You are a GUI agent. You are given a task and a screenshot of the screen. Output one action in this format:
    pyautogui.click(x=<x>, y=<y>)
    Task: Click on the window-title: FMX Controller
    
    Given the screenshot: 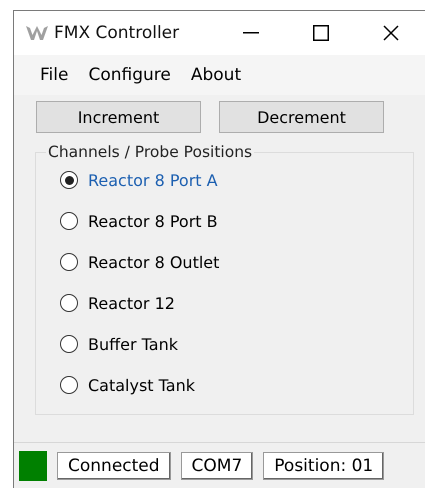 What is the action you would take?
    pyautogui.click(x=117, y=33)
    